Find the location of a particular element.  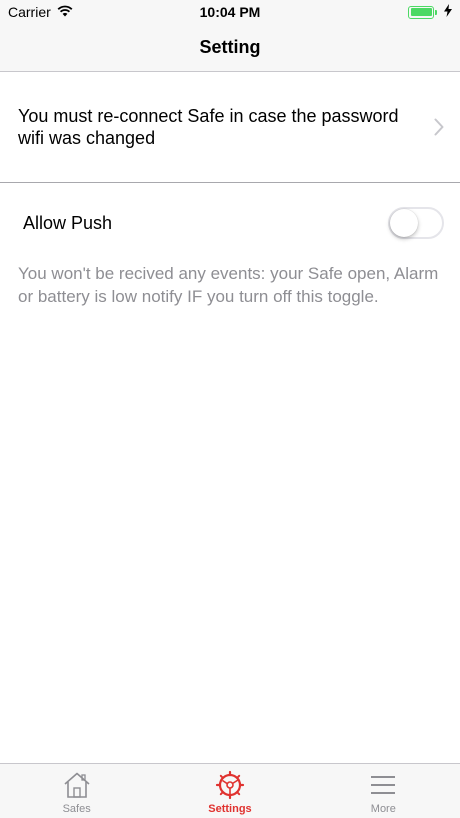

tab-more: More is located at coordinates (383, 791).